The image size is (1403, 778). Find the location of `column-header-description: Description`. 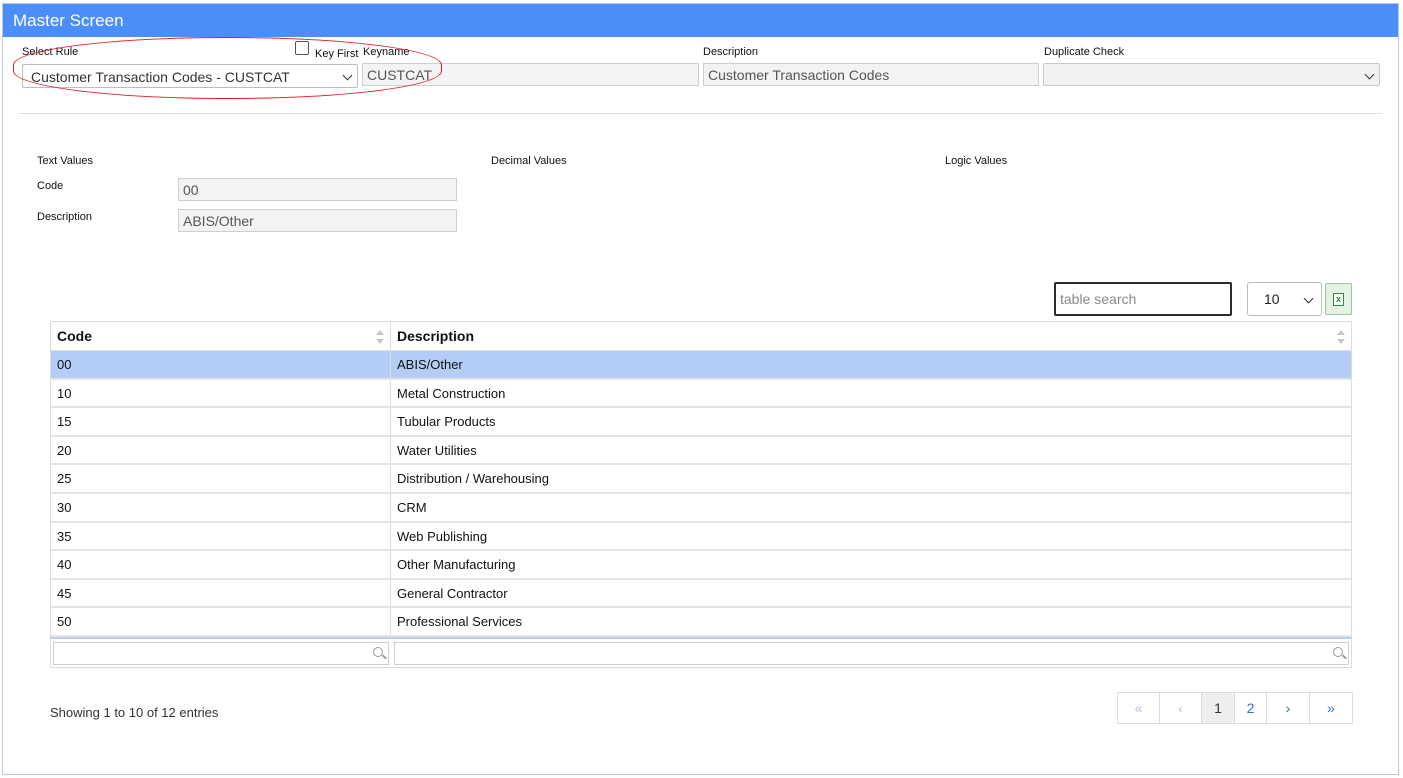

column-header-description: Description is located at coordinates (871, 336).